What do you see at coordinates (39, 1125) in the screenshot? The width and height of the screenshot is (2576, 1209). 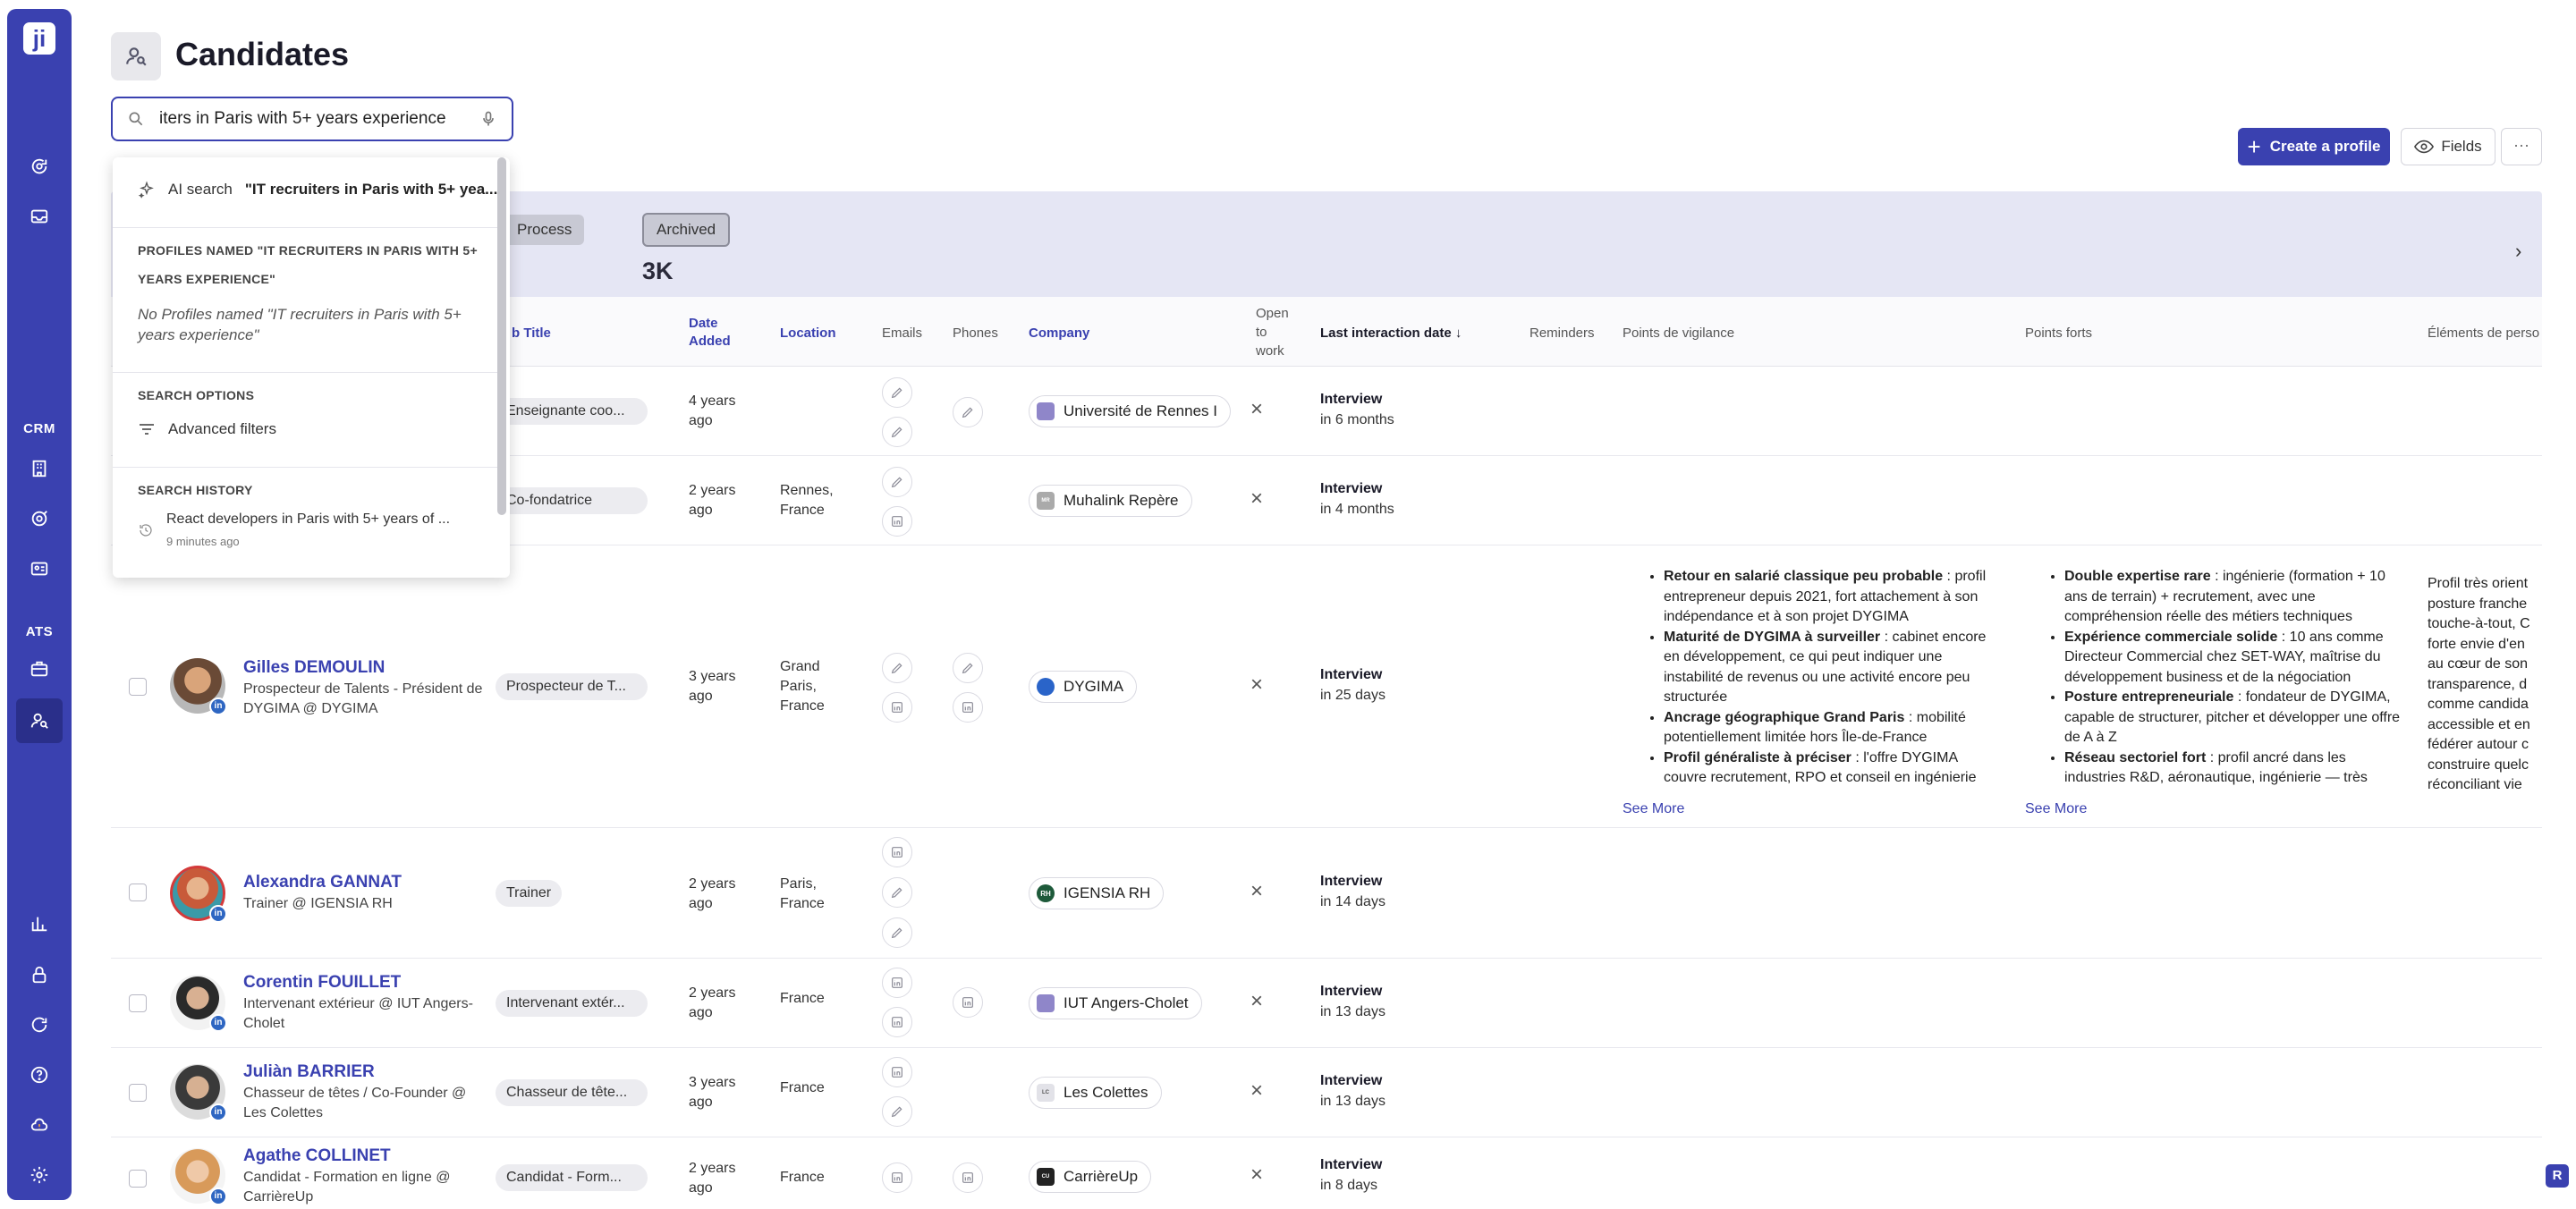 I see `alert-cloud-icon` at bounding box center [39, 1125].